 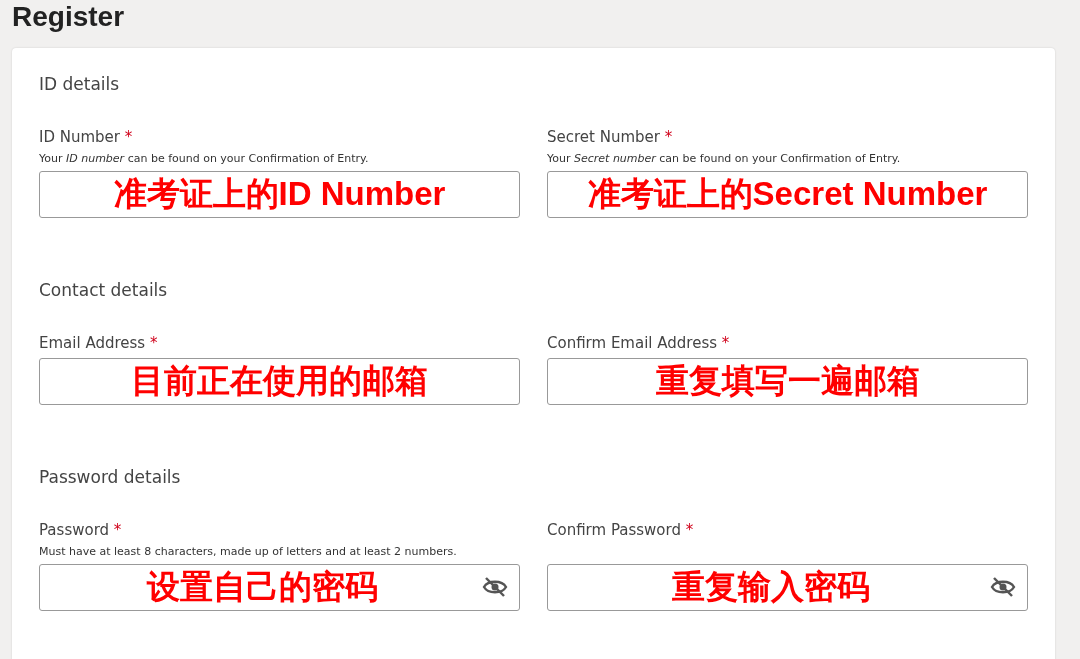 What do you see at coordinates (787, 381) in the screenshot?
I see `input-field: 重复填写一遍邮箱` at bounding box center [787, 381].